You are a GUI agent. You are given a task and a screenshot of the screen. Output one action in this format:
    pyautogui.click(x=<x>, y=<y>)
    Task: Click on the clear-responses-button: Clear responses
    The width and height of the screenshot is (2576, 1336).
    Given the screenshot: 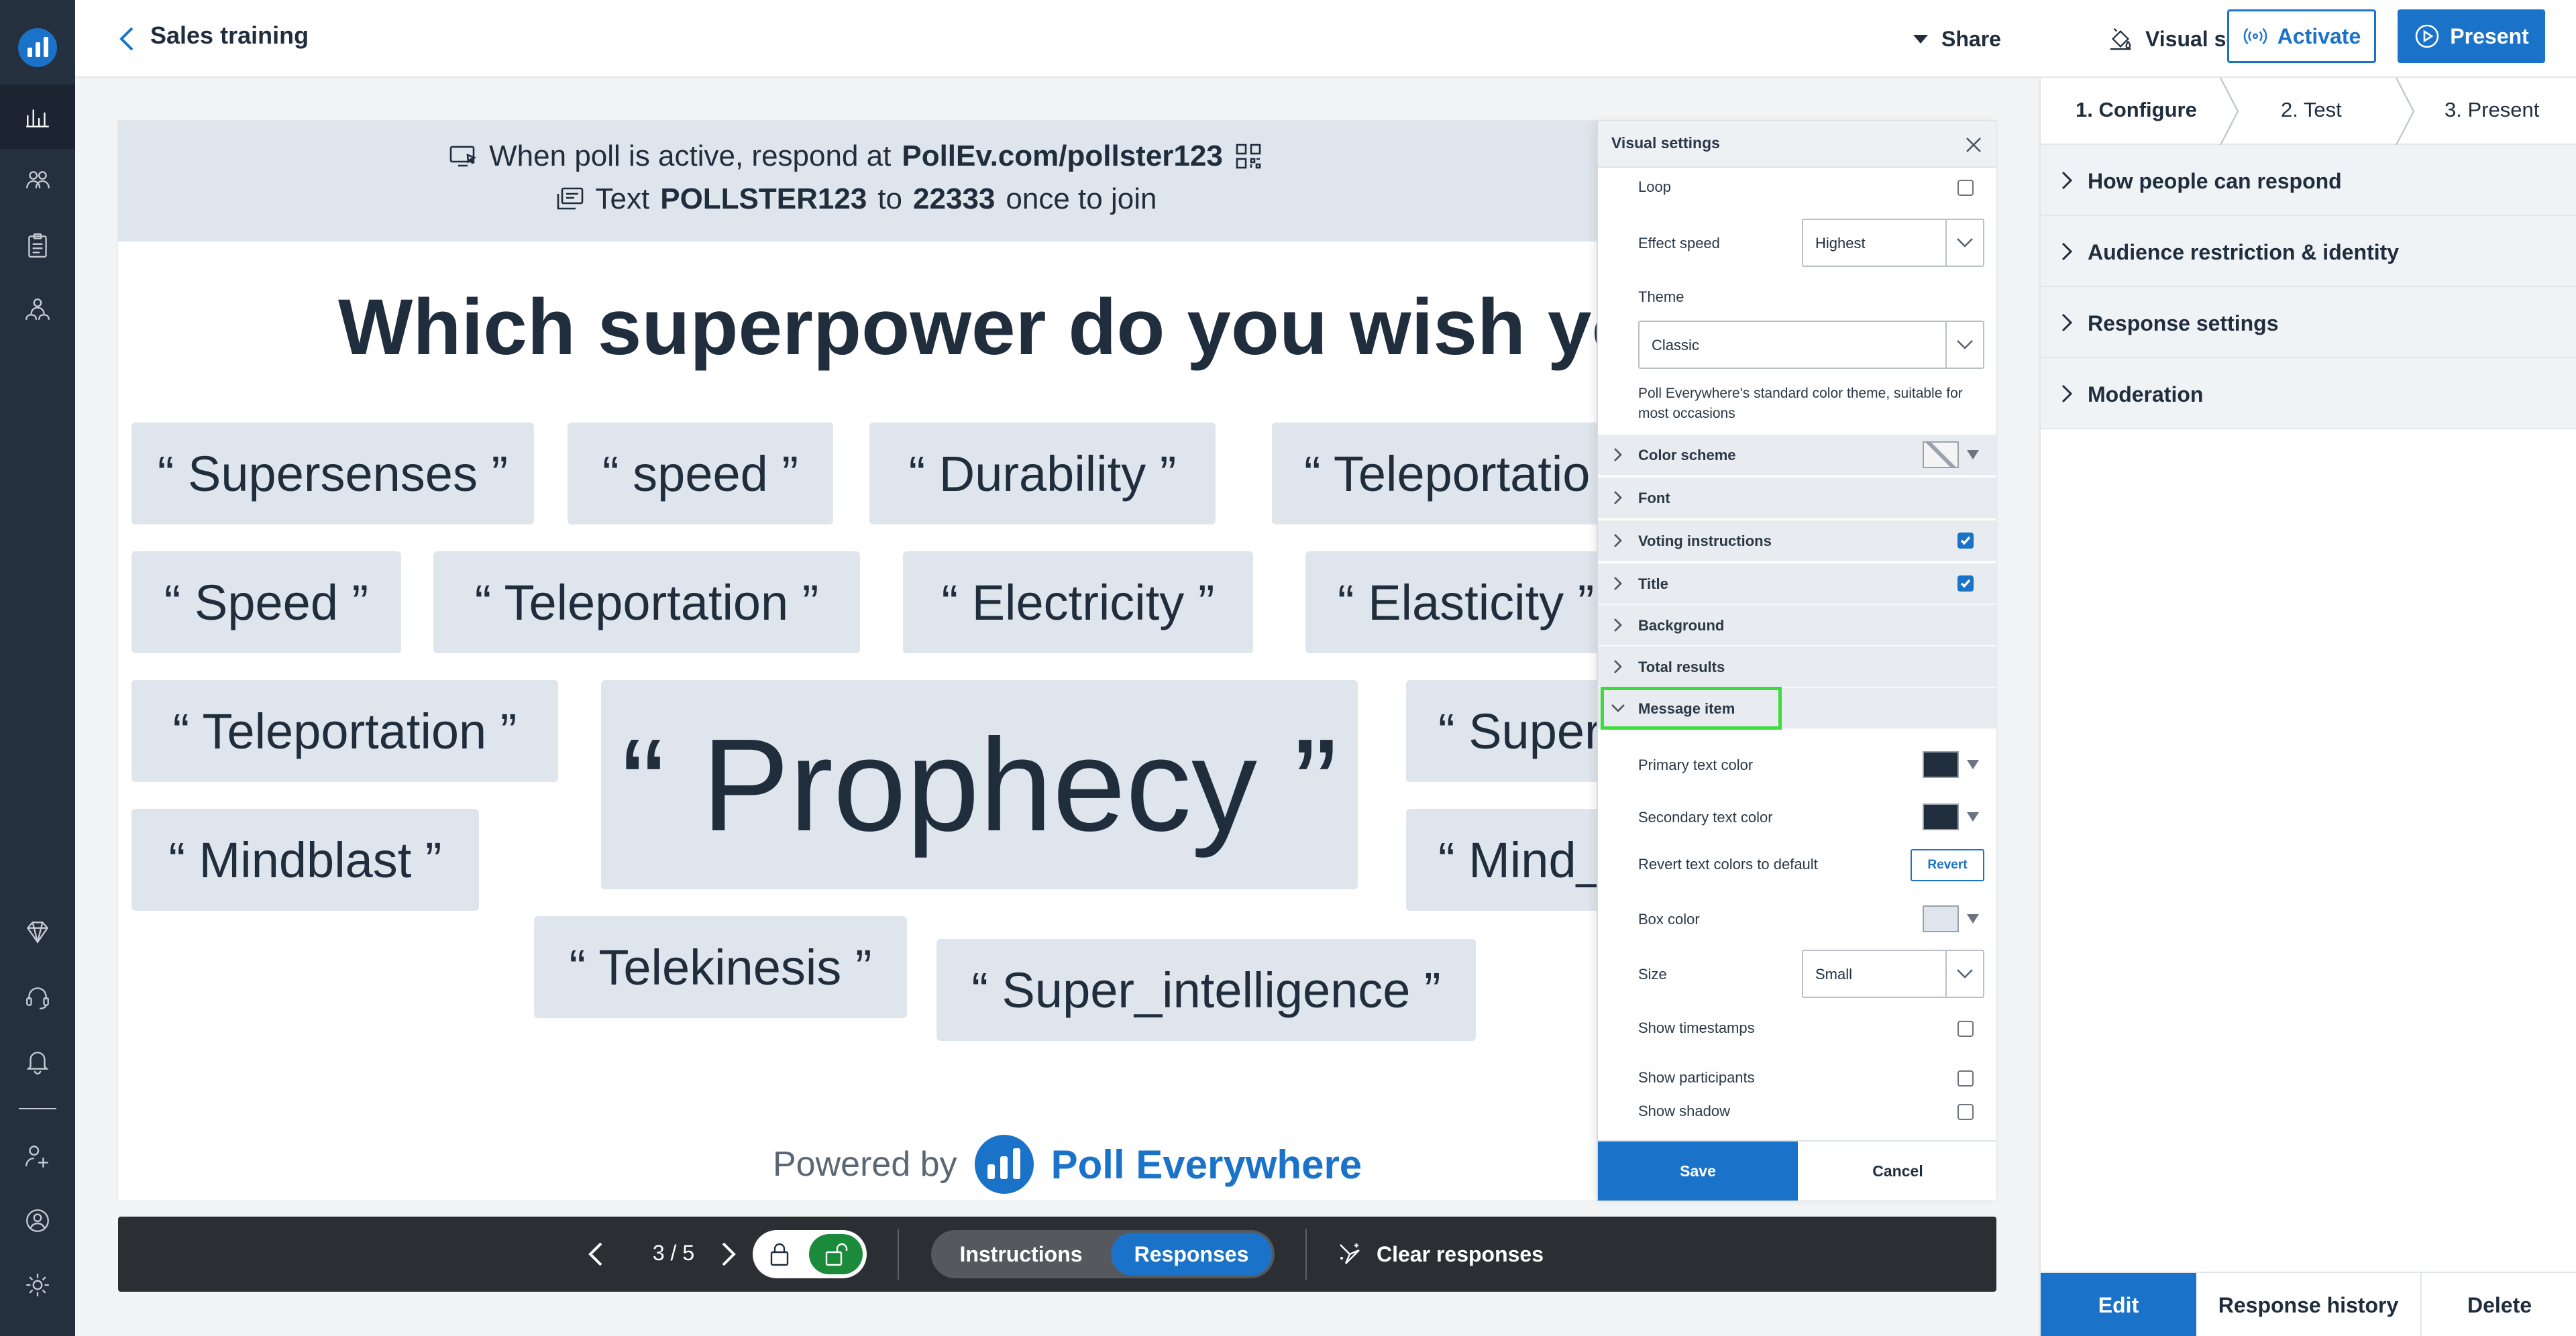 What is the action you would take?
    pyautogui.click(x=1440, y=1254)
    